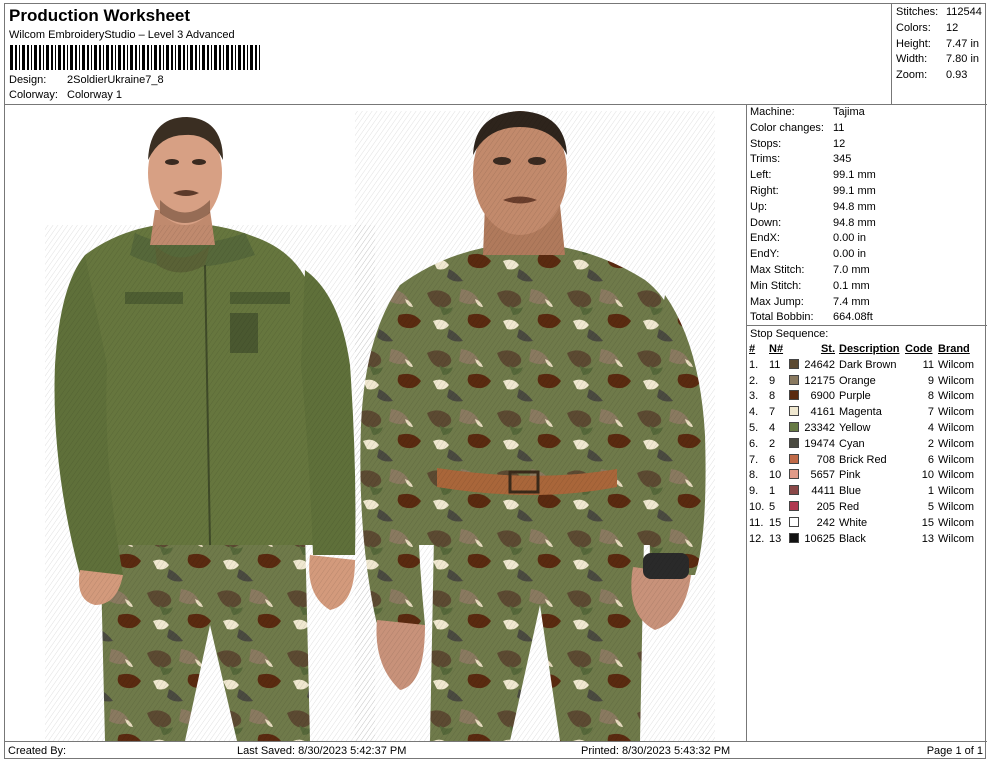  What do you see at coordinates (819, 427) in the screenshot?
I see `row-stitches: 23342` at bounding box center [819, 427].